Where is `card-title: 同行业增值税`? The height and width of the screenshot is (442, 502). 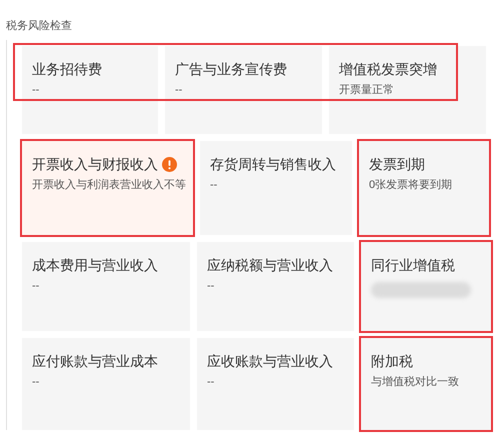 card-title: 同行业增值税 is located at coordinates (413, 265).